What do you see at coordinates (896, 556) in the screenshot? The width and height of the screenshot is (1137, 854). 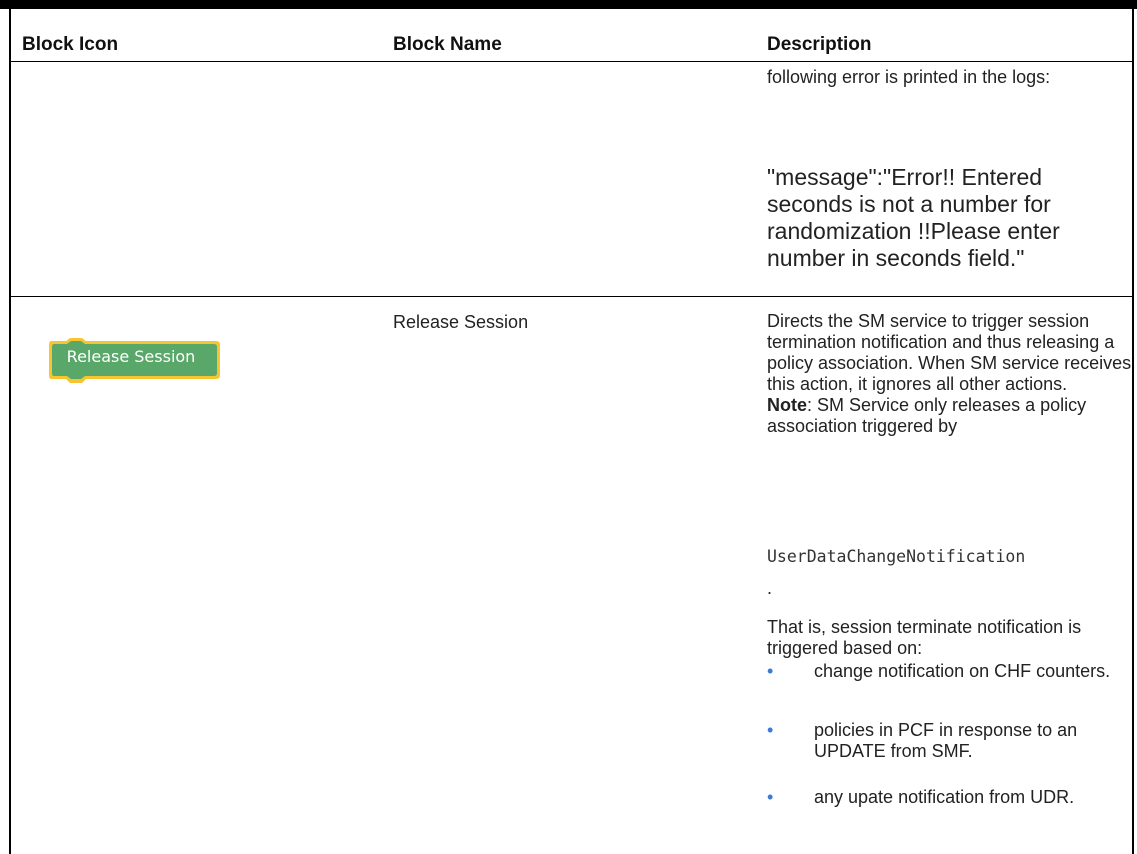 I see `note-code: UserDataChangeNotification` at bounding box center [896, 556].